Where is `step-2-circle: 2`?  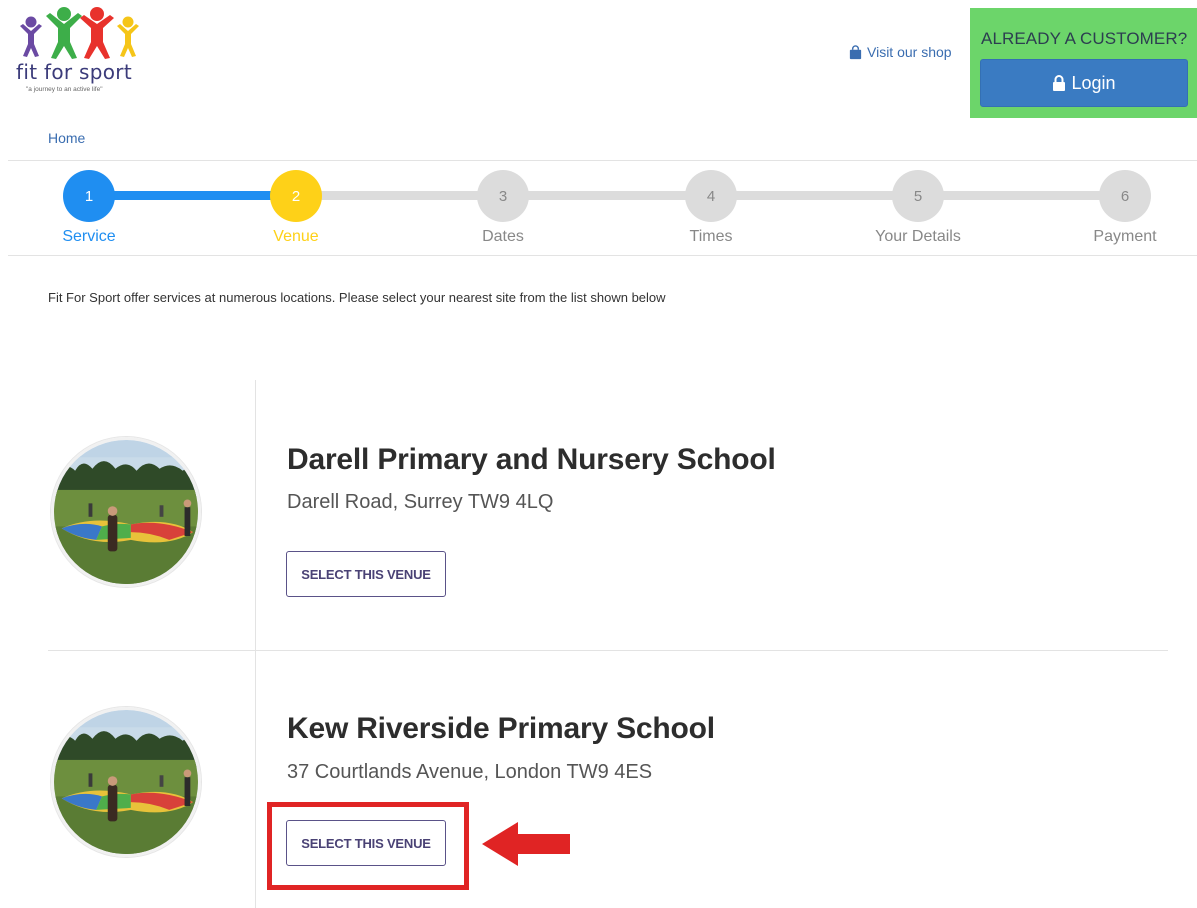
step-2-circle: 2 is located at coordinates (296, 196).